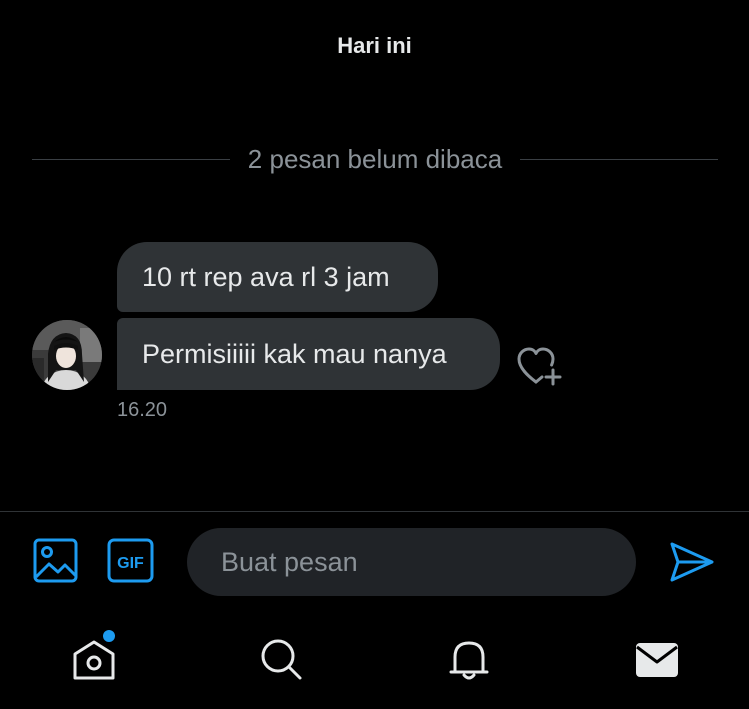 Image resolution: width=749 pixels, height=709 pixels. What do you see at coordinates (374, 511) in the screenshot?
I see `composer-divider` at bounding box center [374, 511].